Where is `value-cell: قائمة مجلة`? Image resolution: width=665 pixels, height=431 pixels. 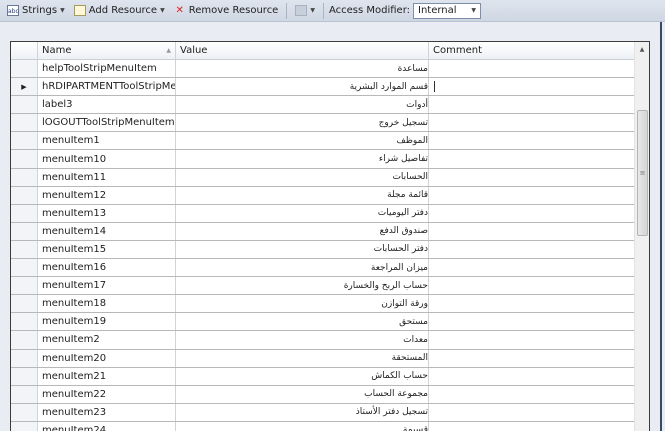
value-cell: قائمة مجلة is located at coordinates (302, 195).